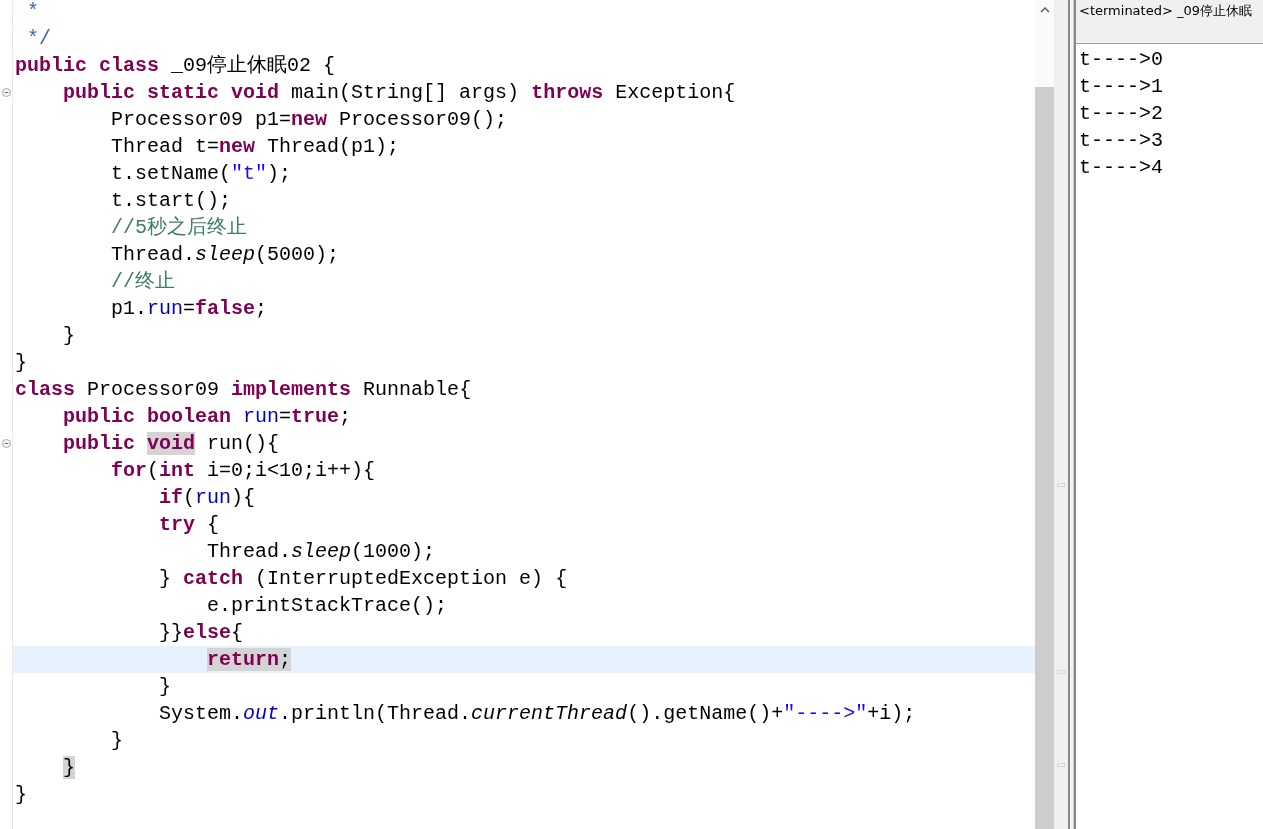  I want to click on code-line: Thread.sleep(1000);, so click(321, 551).